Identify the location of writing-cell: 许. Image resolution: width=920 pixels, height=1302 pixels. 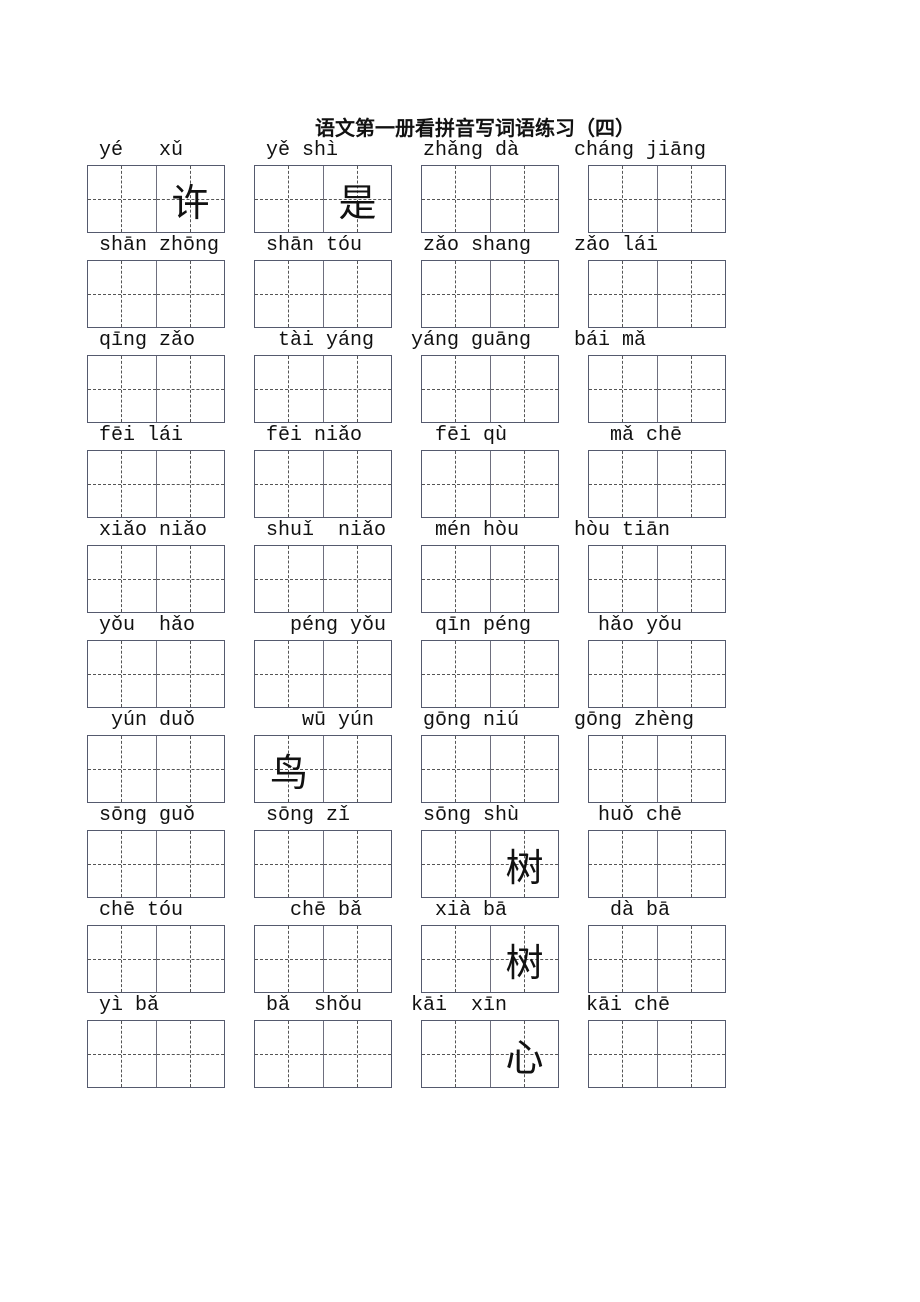
(190, 199).